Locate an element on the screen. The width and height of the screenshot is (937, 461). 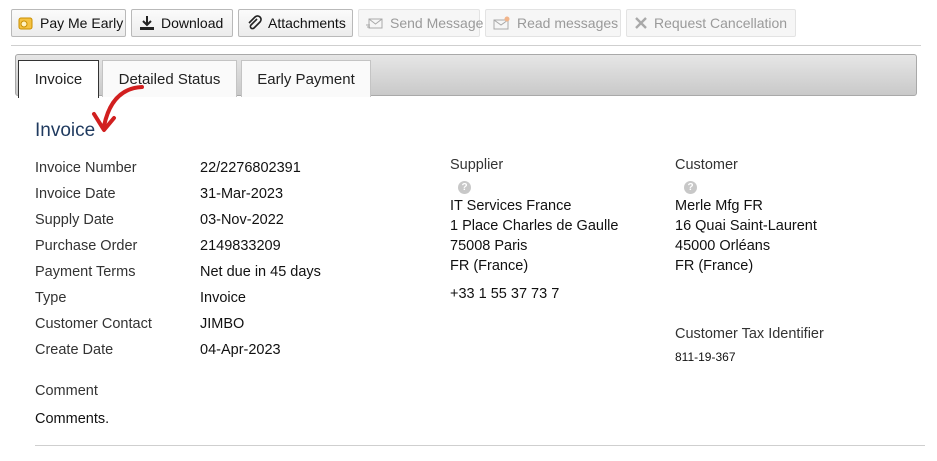
tab-strip: Invoice Detailed Status Early Payment is located at coordinates (466, 76).